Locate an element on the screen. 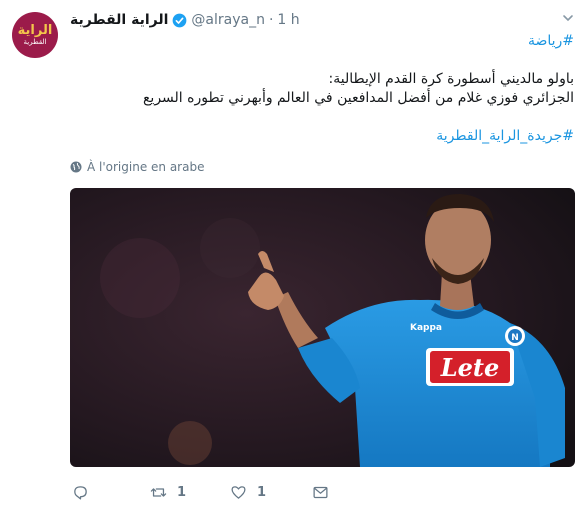 The width and height of the screenshot is (584, 507). reply-icon is located at coordinates (80, 492).